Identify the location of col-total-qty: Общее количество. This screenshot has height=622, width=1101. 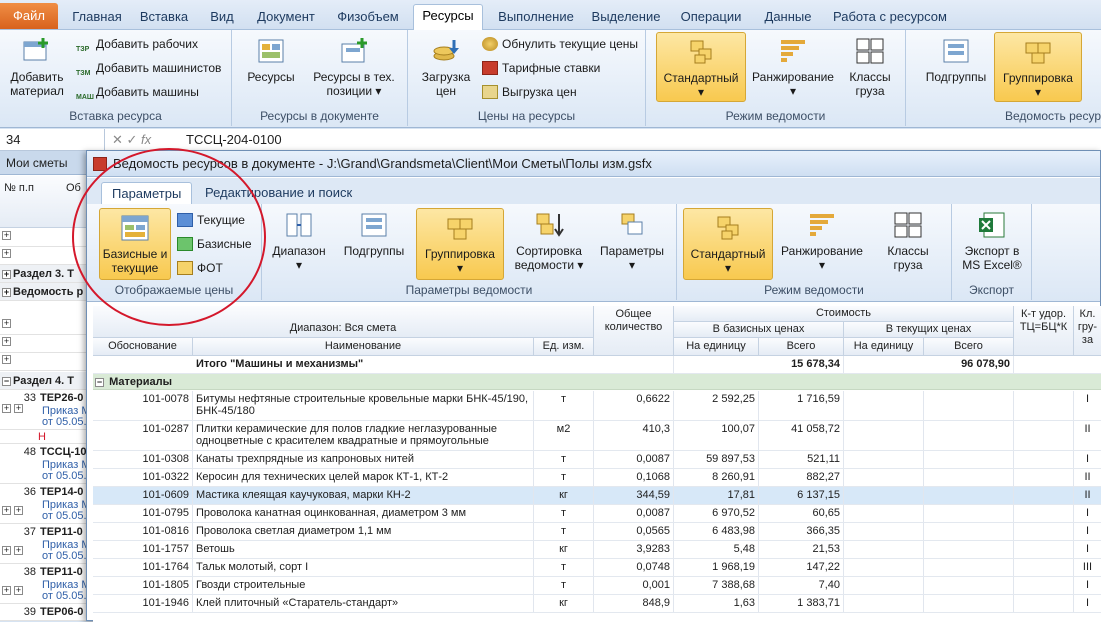
(634, 331).